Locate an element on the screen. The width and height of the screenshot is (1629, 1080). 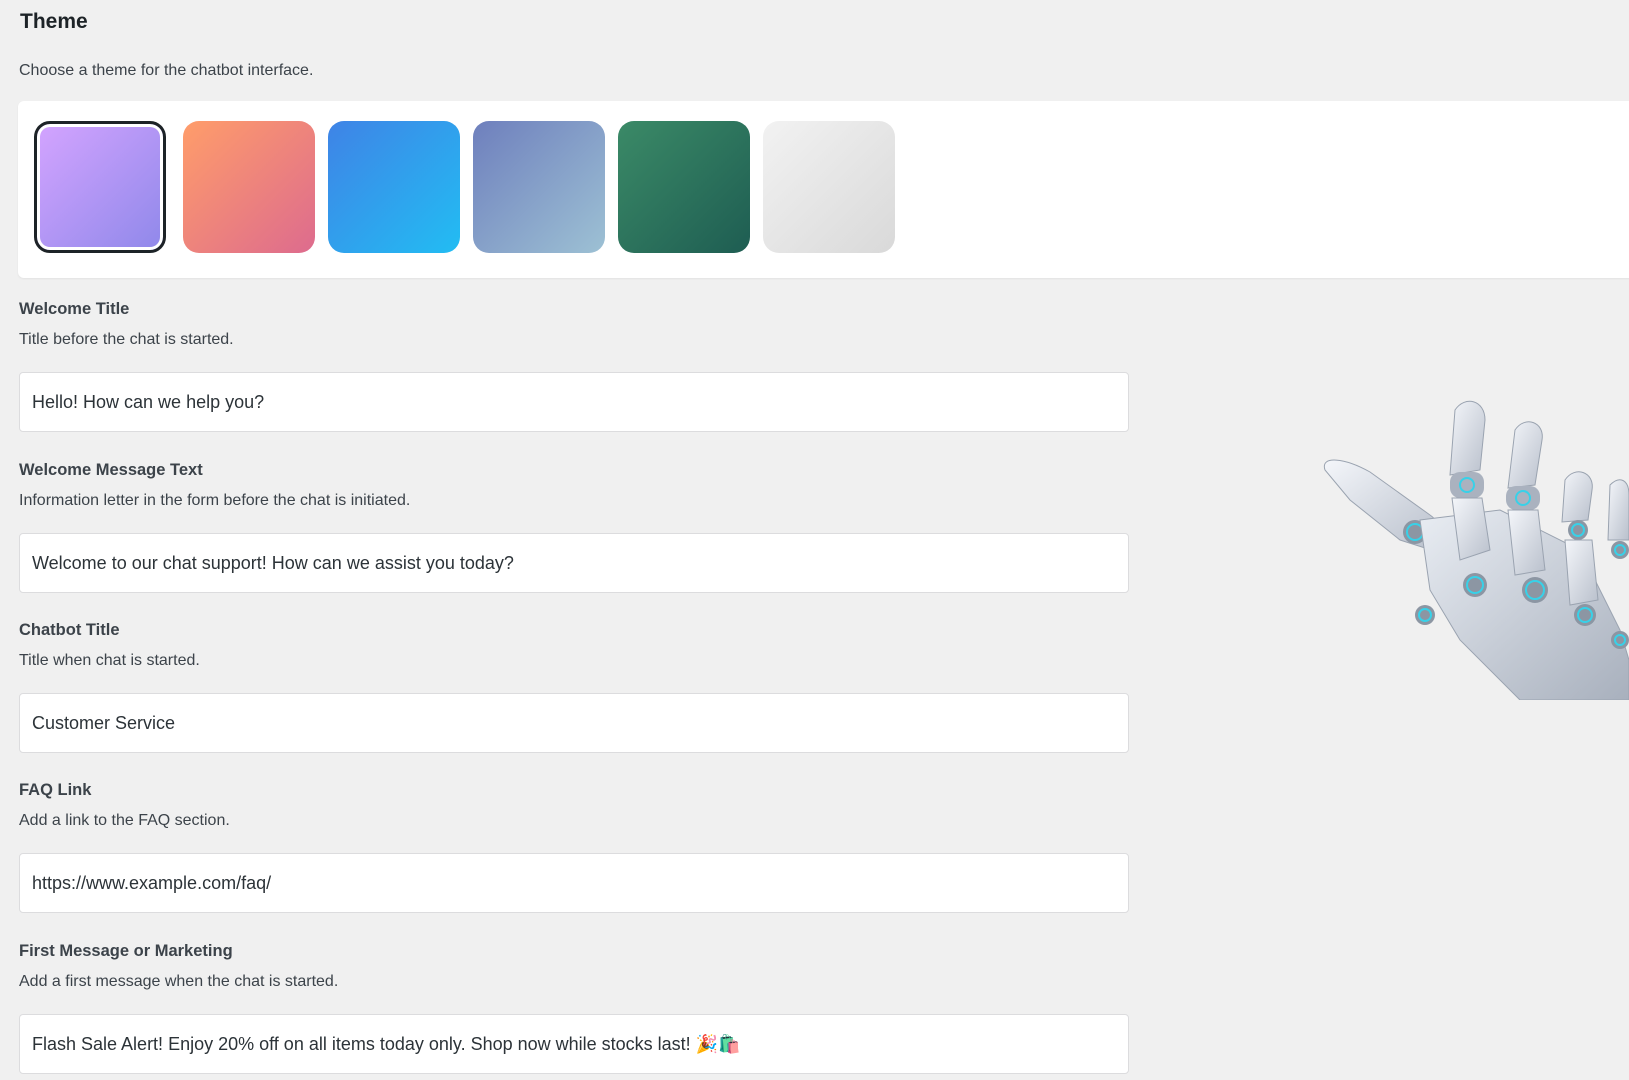
robot-hand-illustration is located at coordinates (1476, 550).